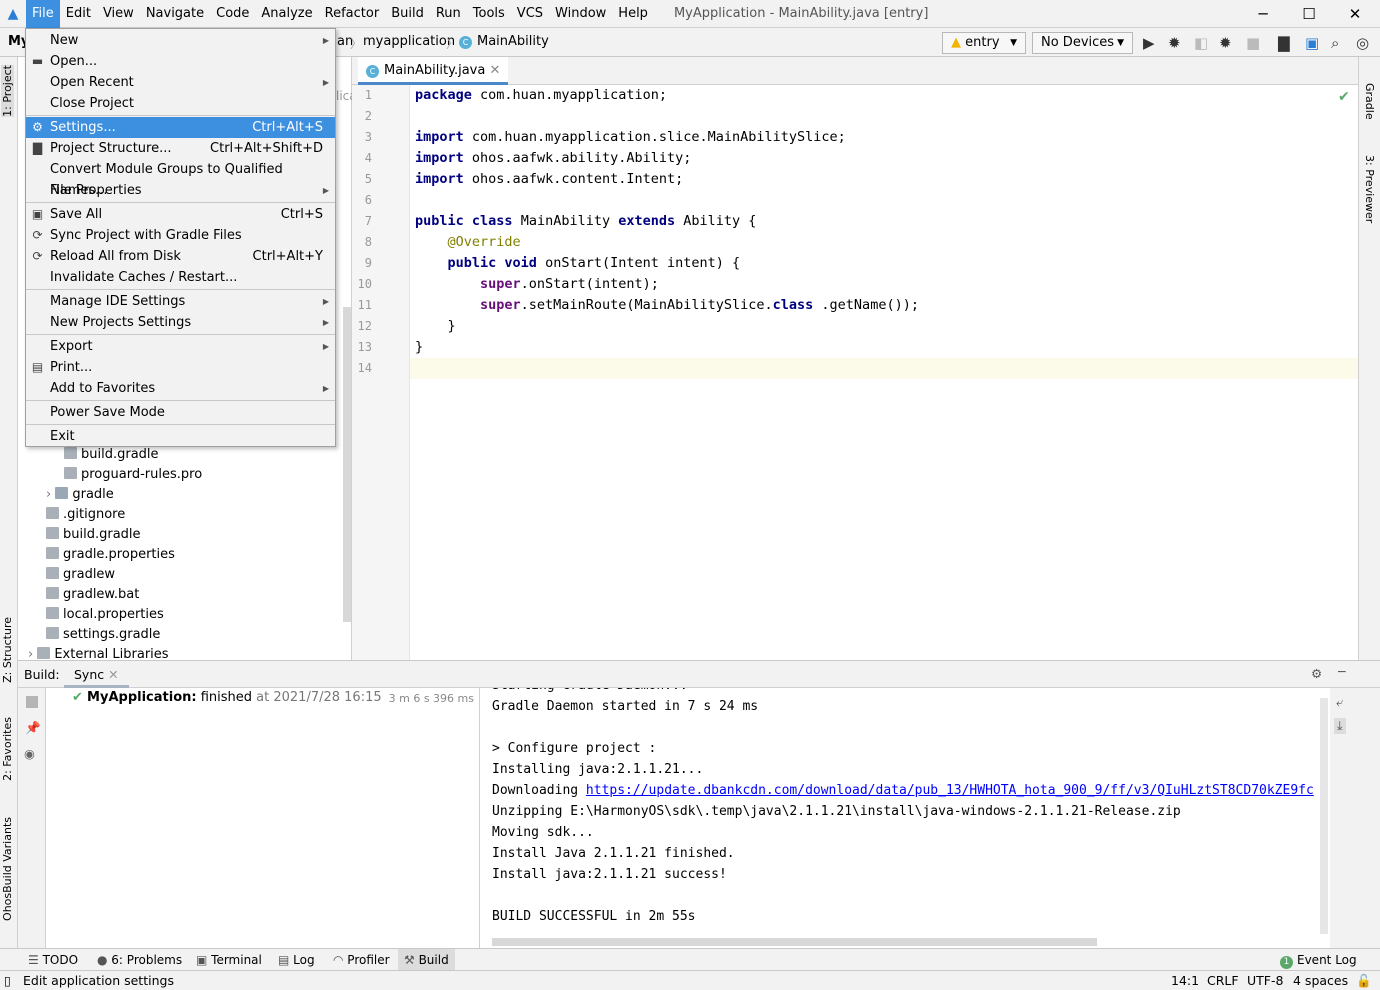 This screenshot has height=990, width=1380. I want to click on run-config-select: ▲ entry ▼, so click(984, 43).